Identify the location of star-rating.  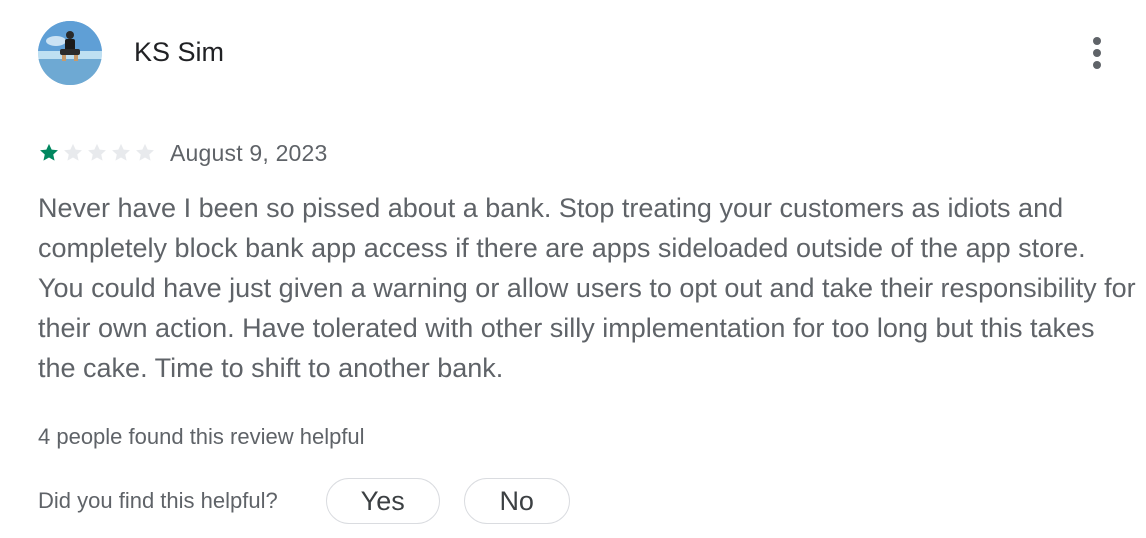
(97, 153).